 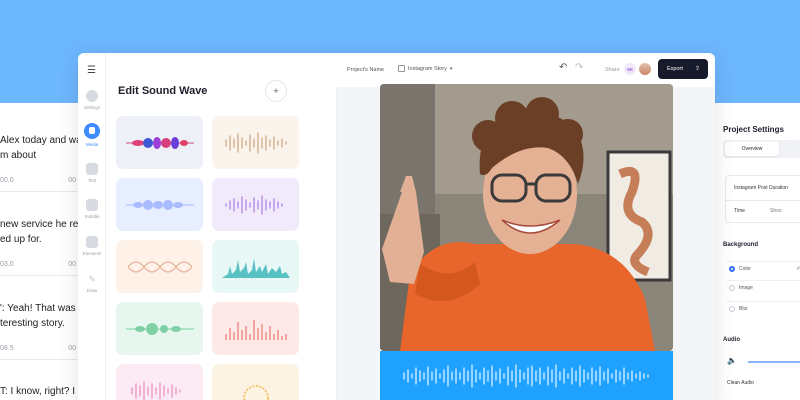 What do you see at coordinates (92, 169) in the screenshot?
I see `text-icon` at bounding box center [92, 169].